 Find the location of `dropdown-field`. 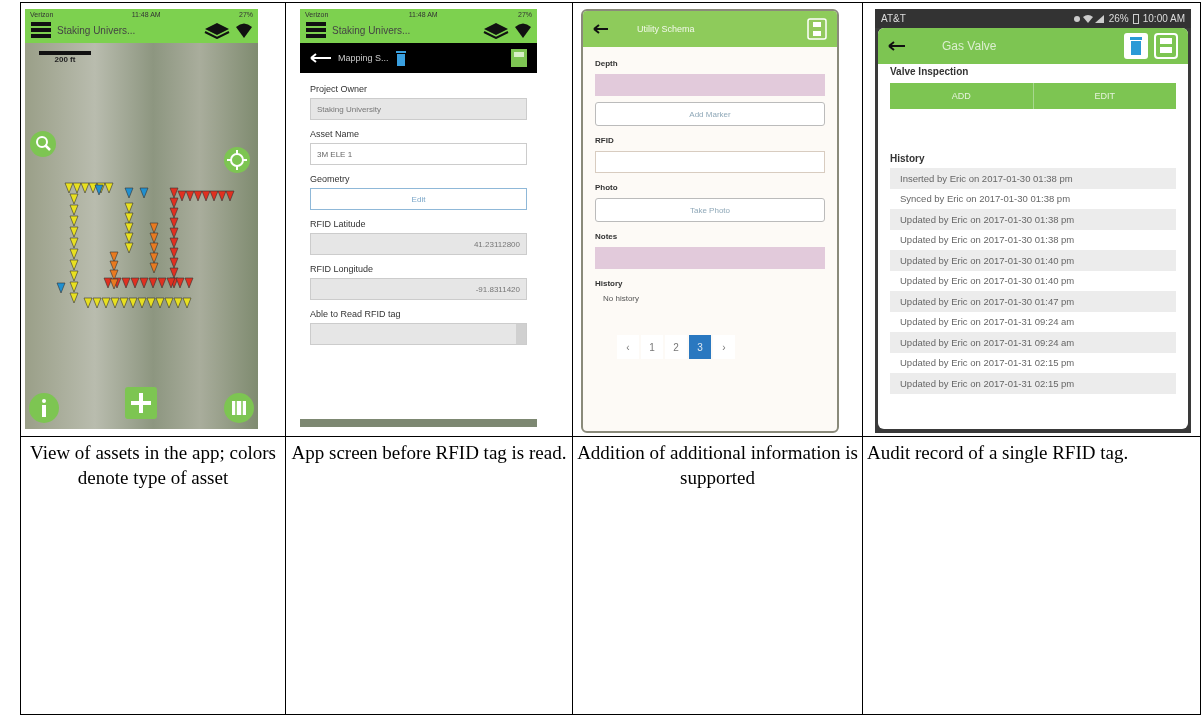

dropdown-field is located at coordinates (418, 334).